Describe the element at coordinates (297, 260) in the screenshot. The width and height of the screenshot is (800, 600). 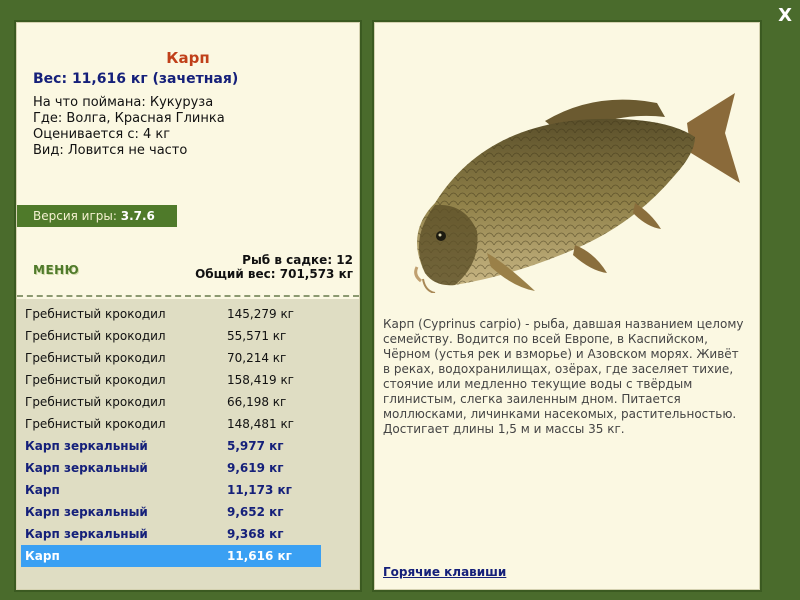
I see `keepnet-count: Рыб в садке: 12` at that location.